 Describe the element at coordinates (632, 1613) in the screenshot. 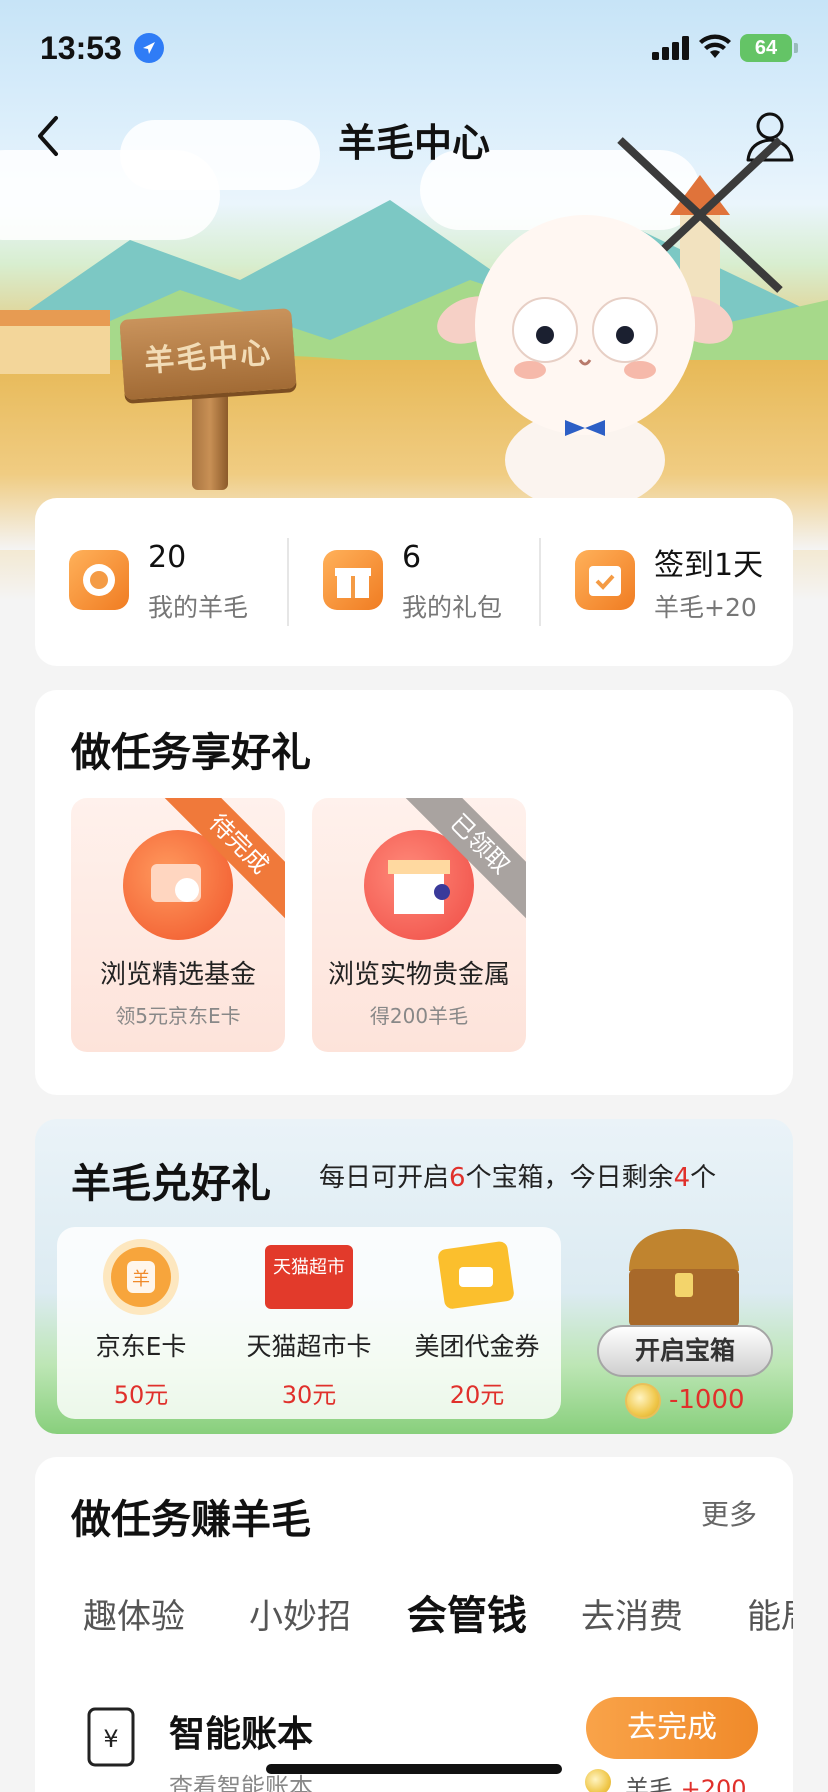

I see `tab-consumption: 去消费` at that location.